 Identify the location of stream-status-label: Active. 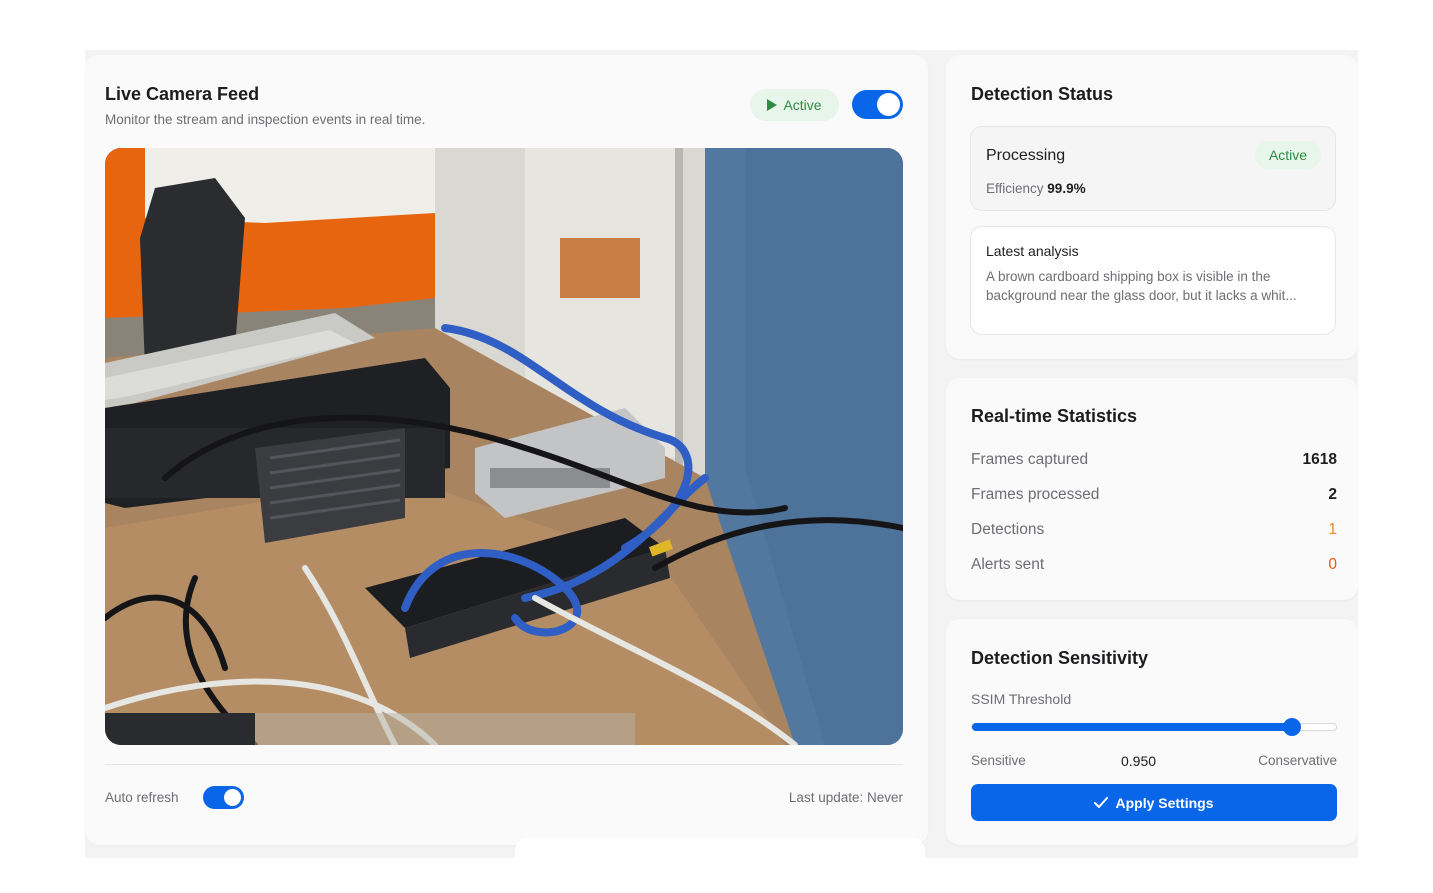
(802, 105).